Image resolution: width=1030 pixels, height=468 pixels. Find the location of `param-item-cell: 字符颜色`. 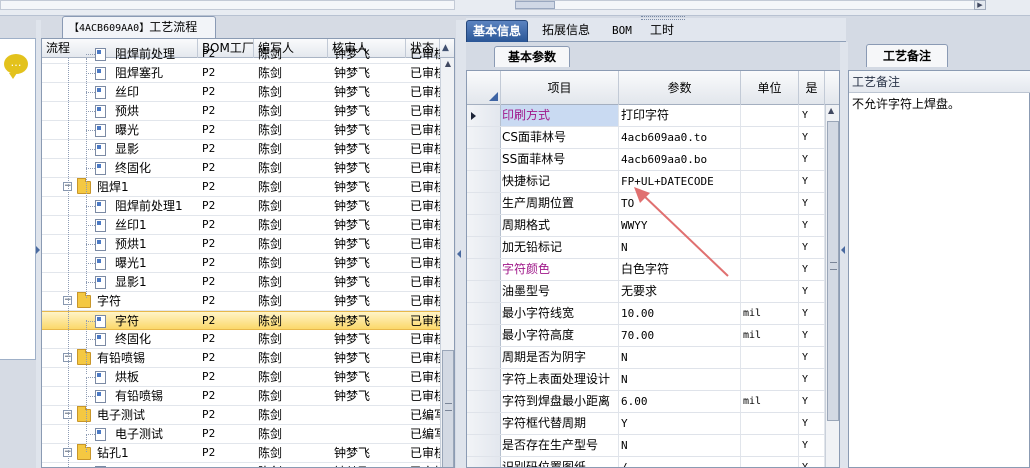

param-item-cell: 字符颜色 is located at coordinates (560, 269).